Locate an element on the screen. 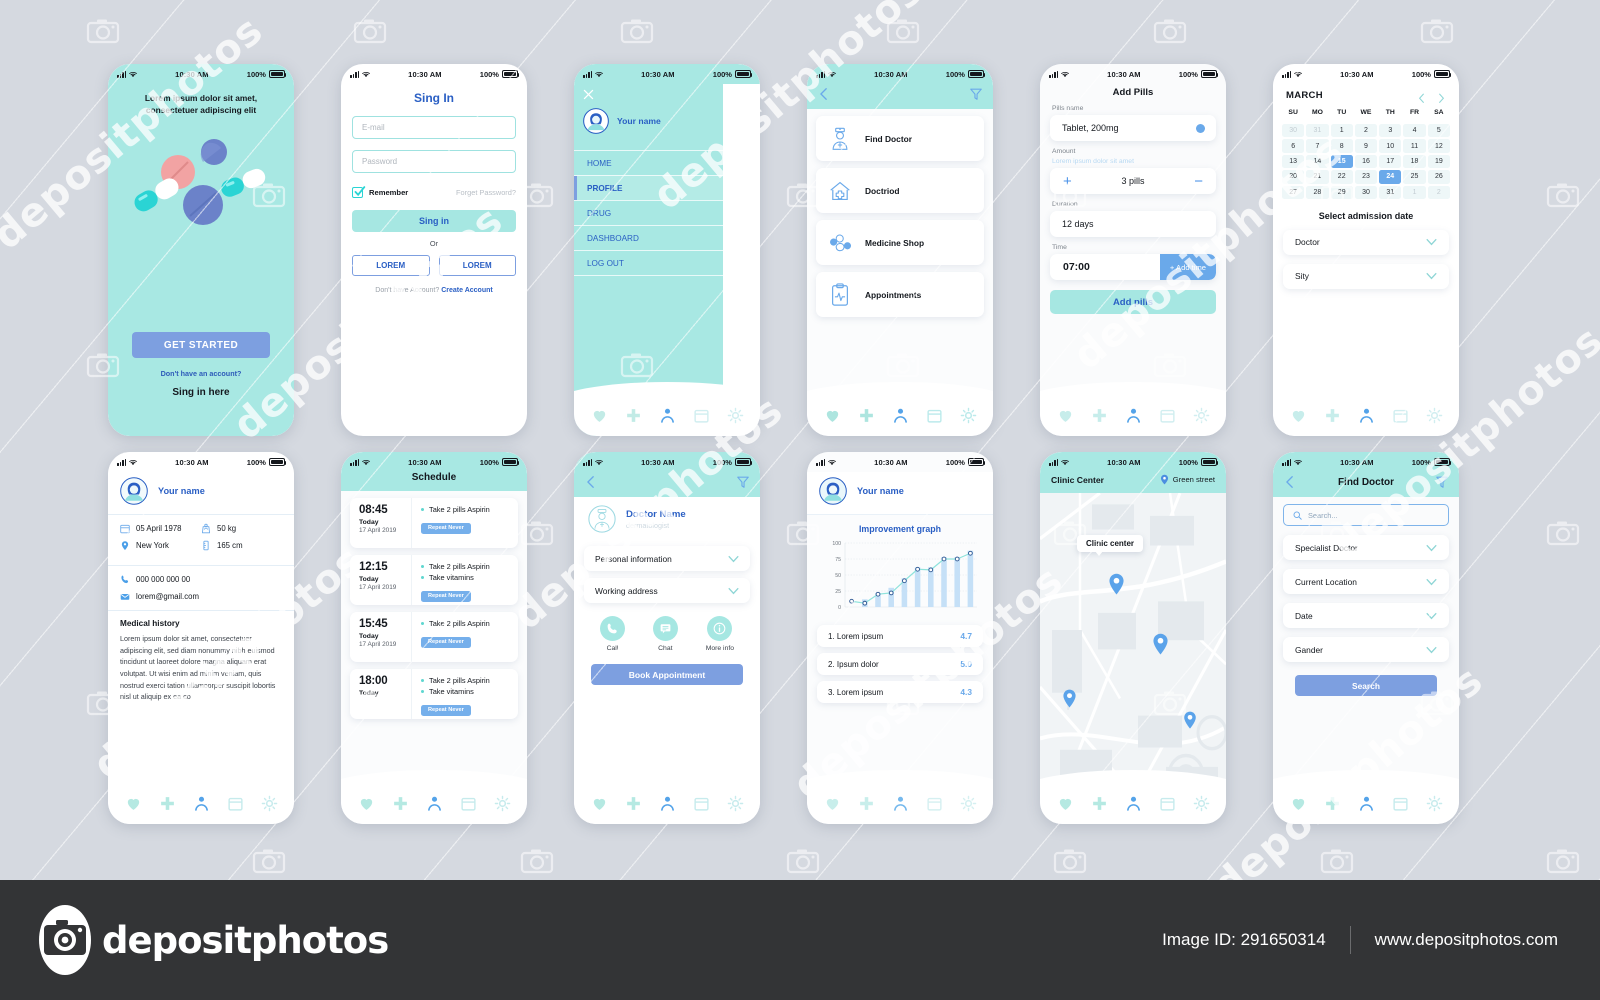 The image size is (1600, 1000). color-dot-icon is located at coordinates (1200, 128).